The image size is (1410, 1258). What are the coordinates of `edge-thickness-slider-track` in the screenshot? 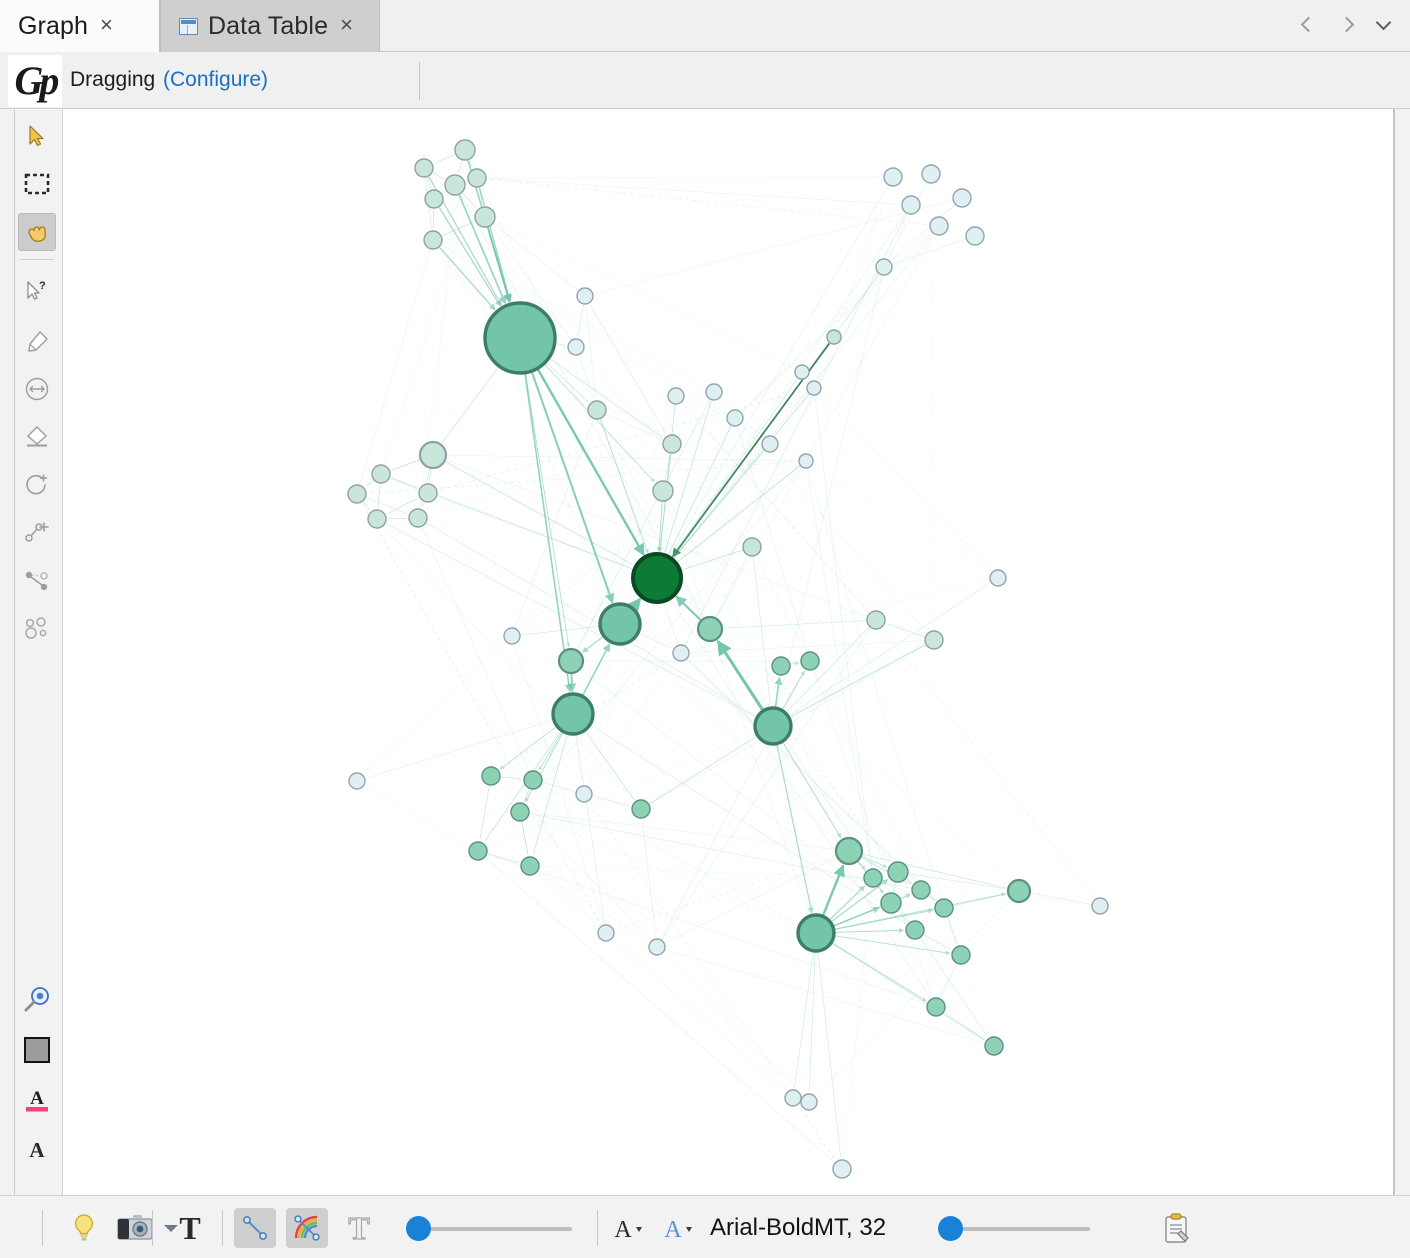 It's located at (498, 1229).